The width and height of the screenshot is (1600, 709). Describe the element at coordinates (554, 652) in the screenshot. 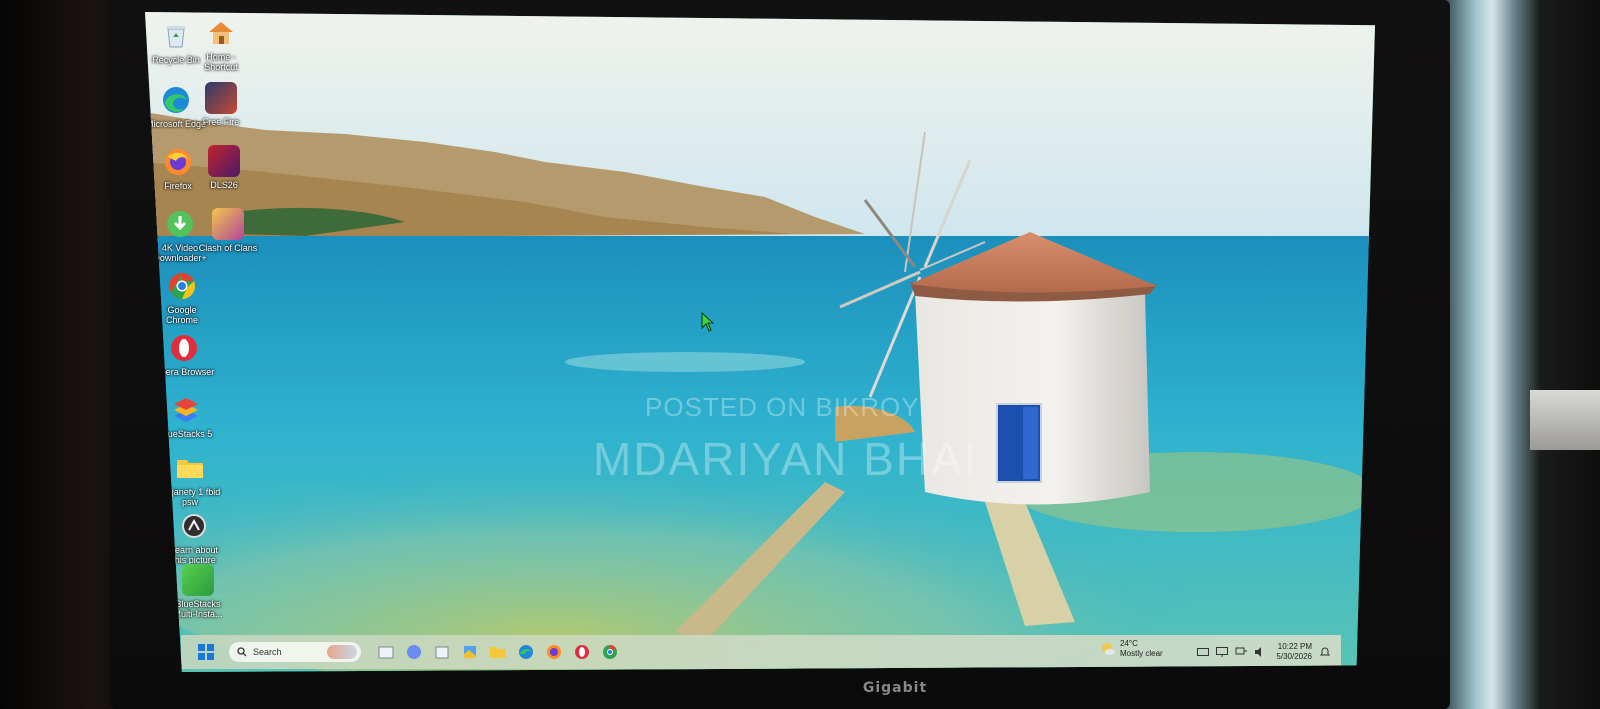

I see `taskbar-firefox-icon` at that location.